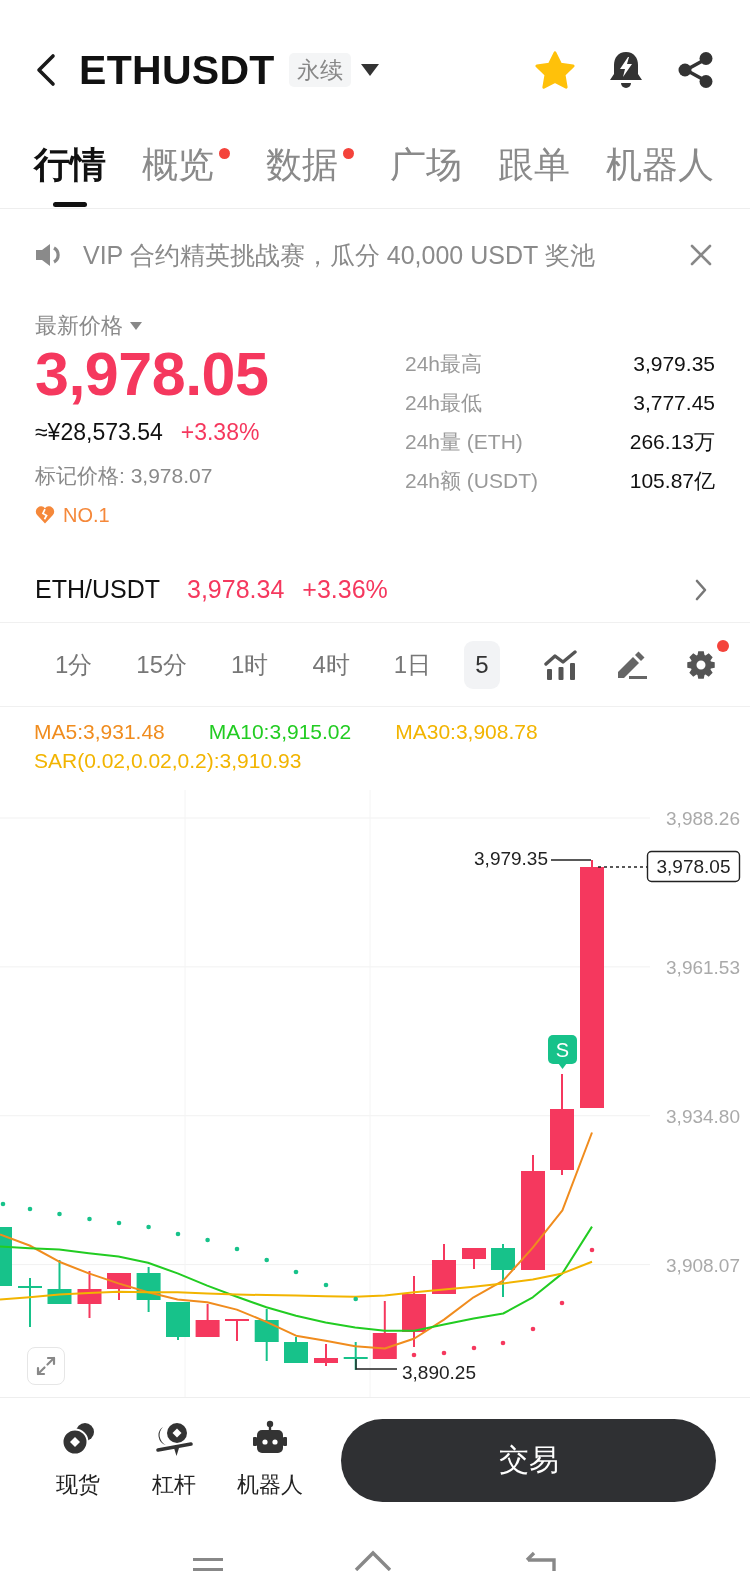 Image resolution: width=750 pixels, height=1571 pixels. I want to click on tab: 跟单, so click(534, 175).